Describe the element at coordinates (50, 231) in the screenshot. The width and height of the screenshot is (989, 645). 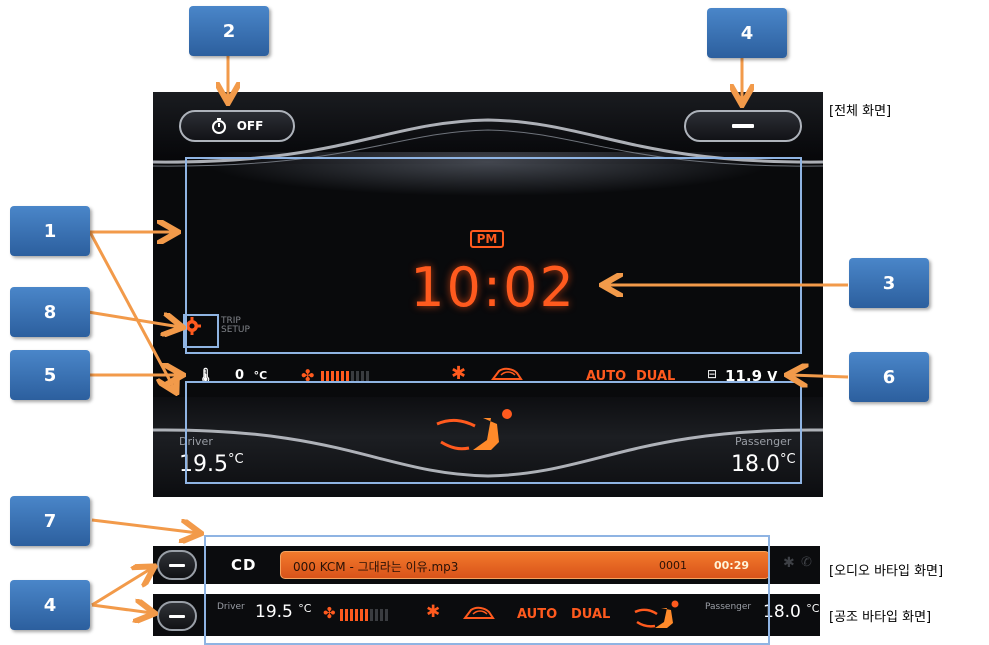
I see `callout-badge: 1` at that location.